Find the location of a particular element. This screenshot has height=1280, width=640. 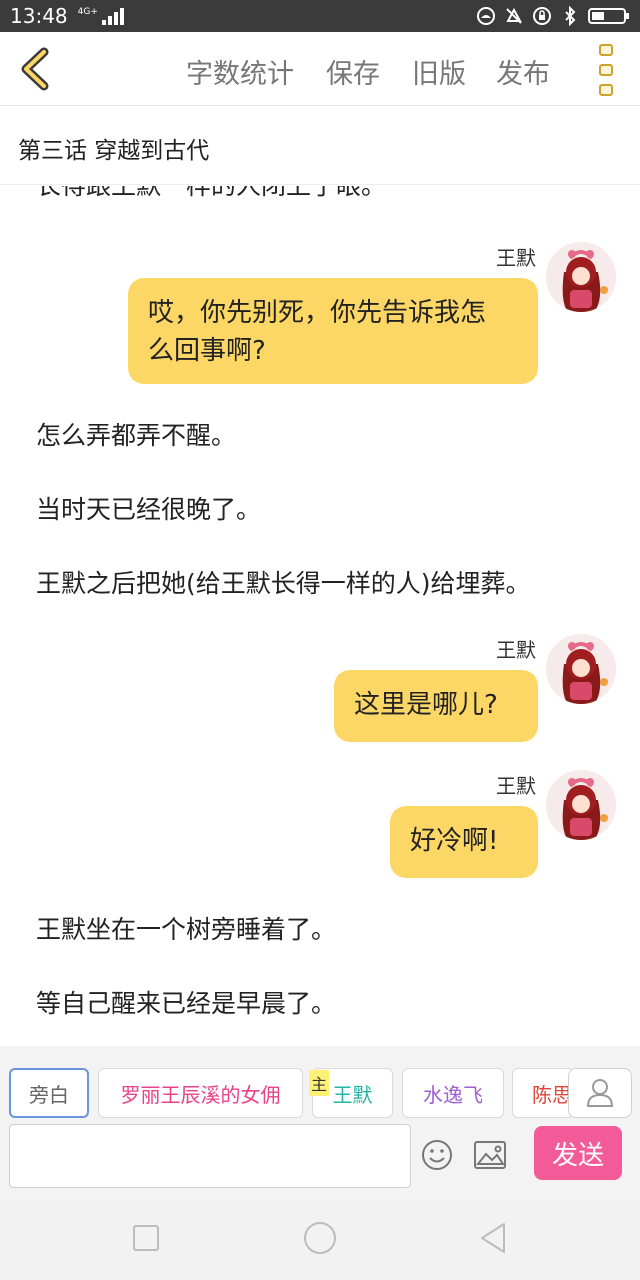

image-button is located at coordinates (490, 1155).